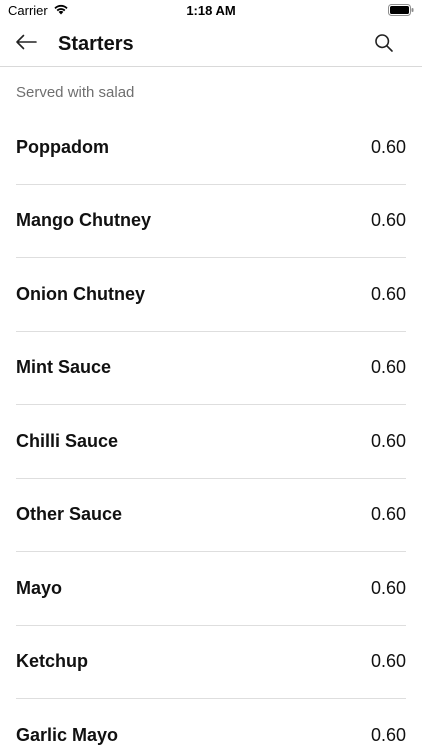 Image resolution: width=422 pixels, height=750 pixels. I want to click on item-name: Onion Chutney, so click(80, 293).